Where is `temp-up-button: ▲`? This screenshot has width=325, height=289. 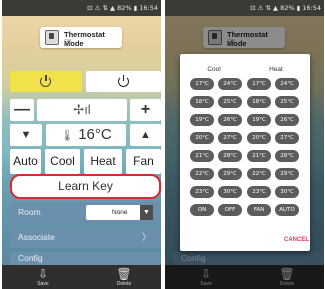
temp-up-button: ▲ is located at coordinates (145, 135).